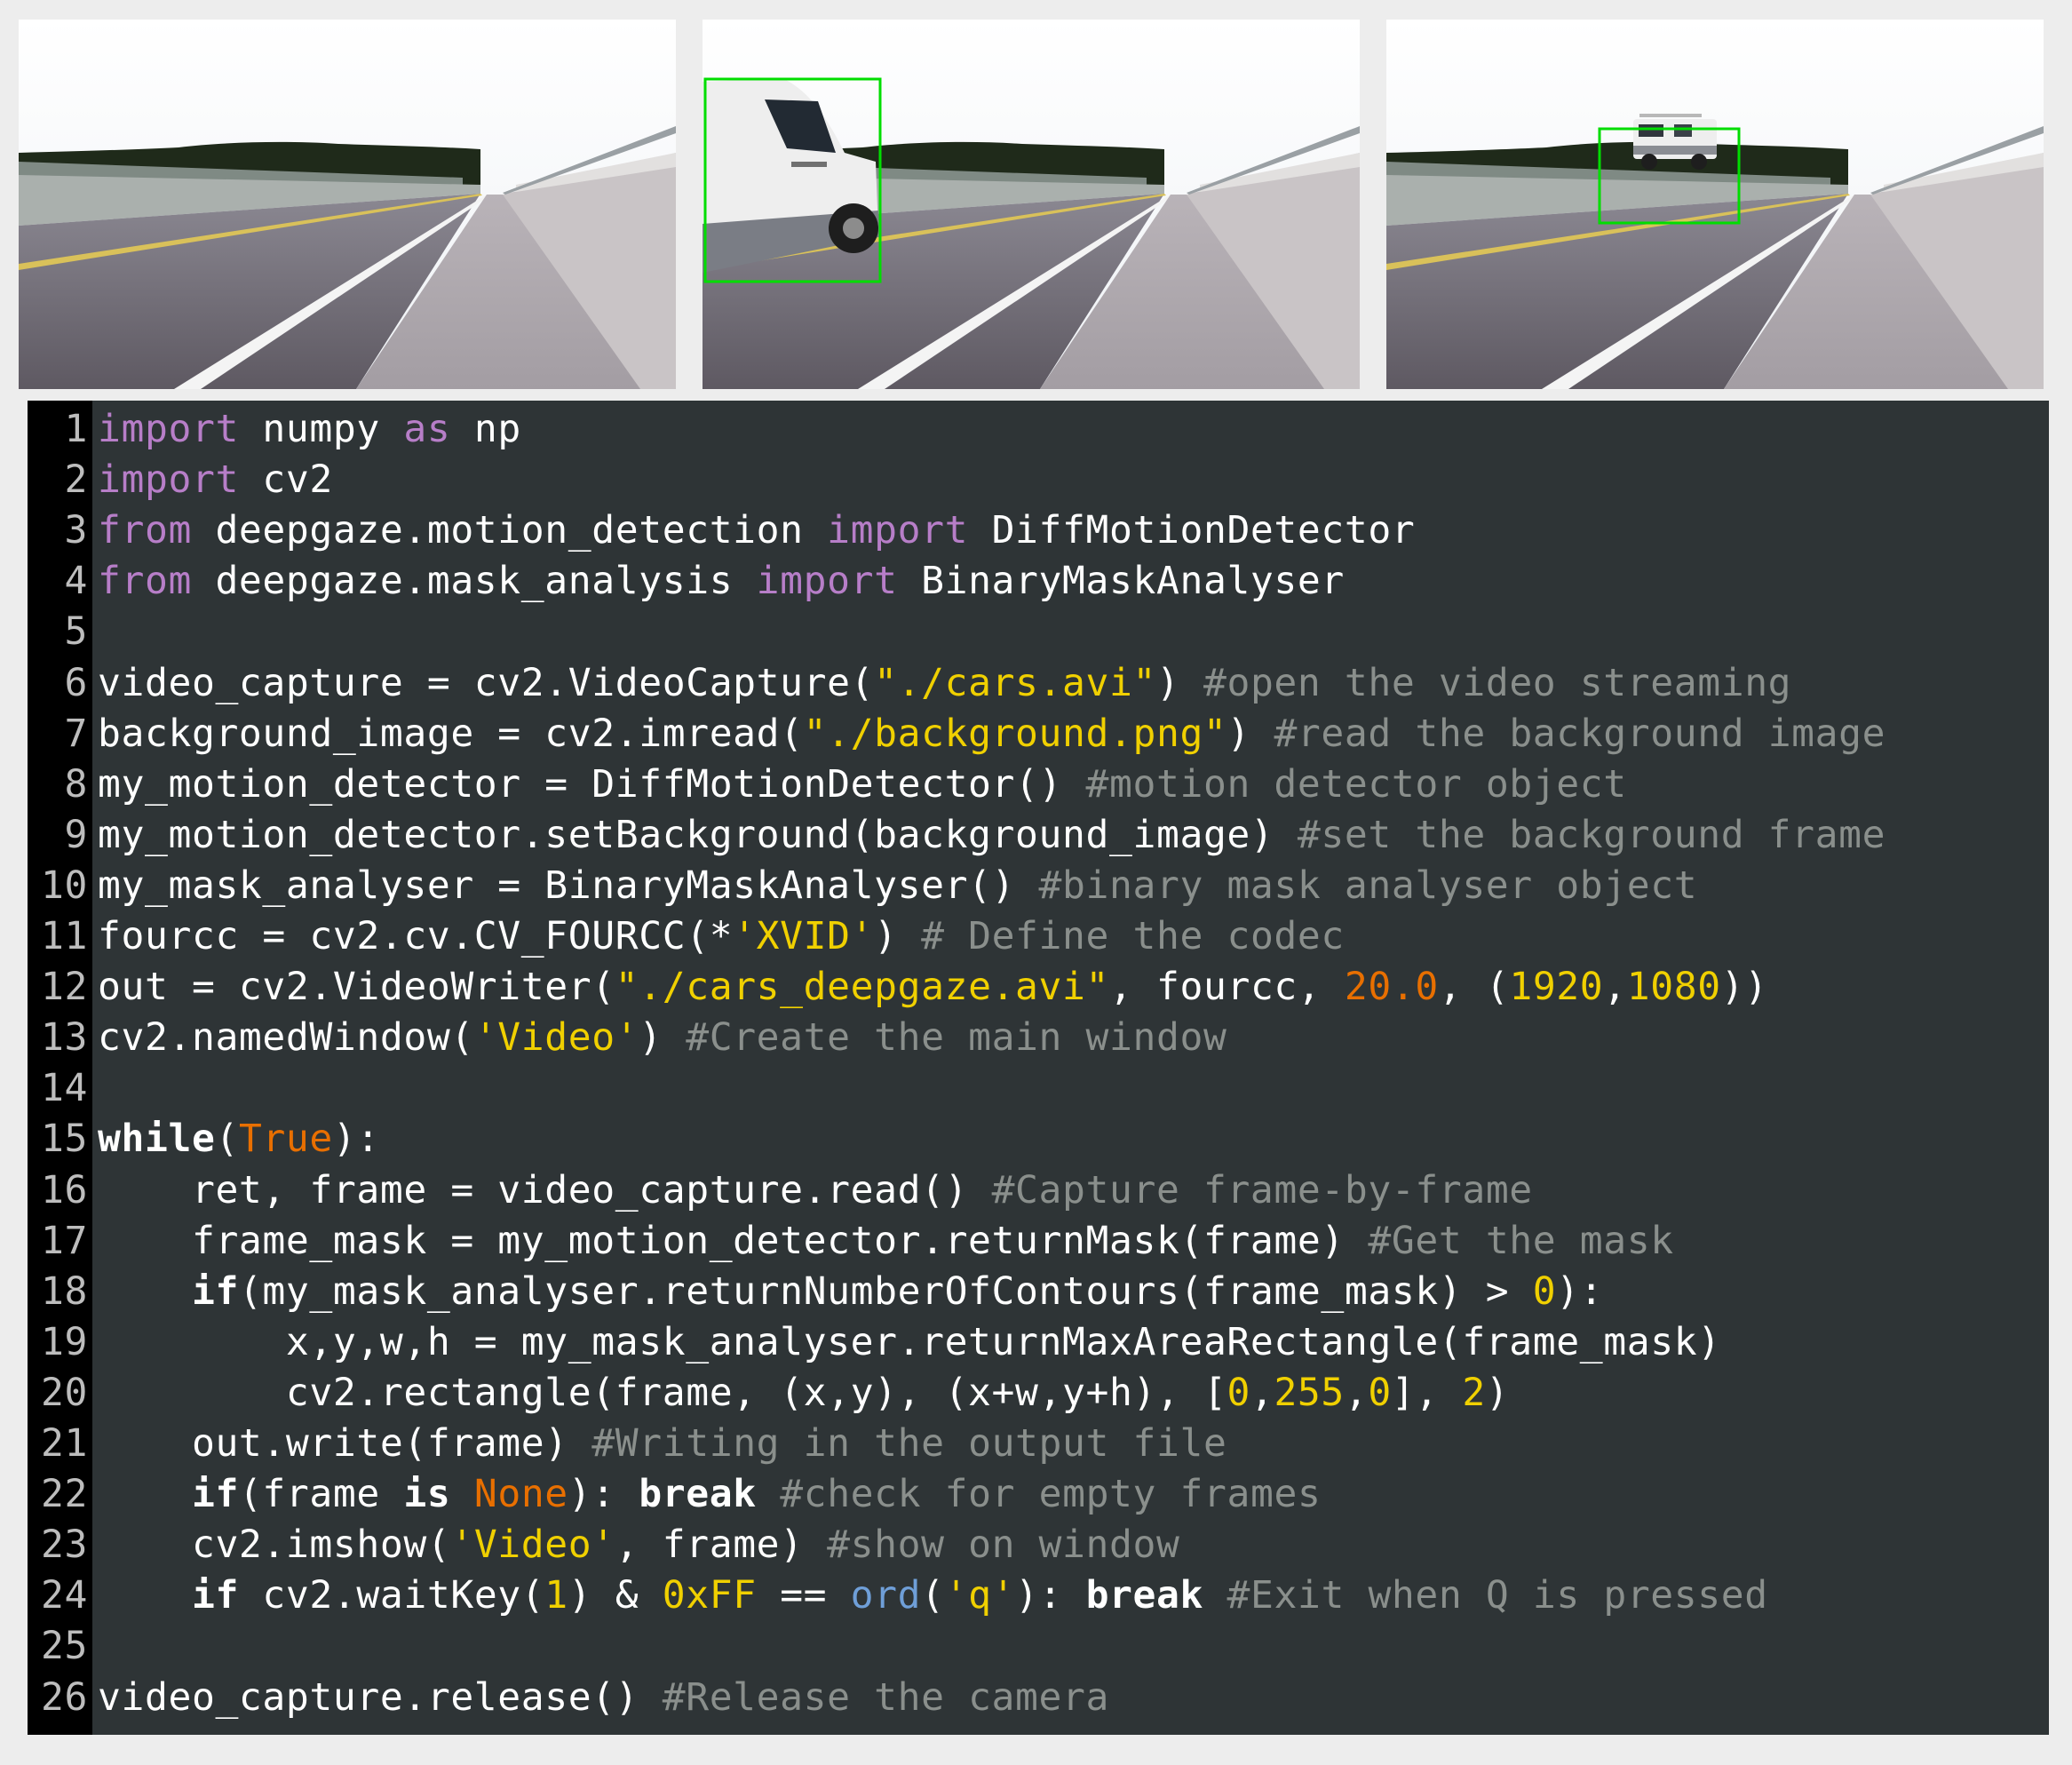 The image size is (2072, 1765). Describe the element at coordinates (1427, 1392) in the screenshot. I see `code-token: ],` at that location.